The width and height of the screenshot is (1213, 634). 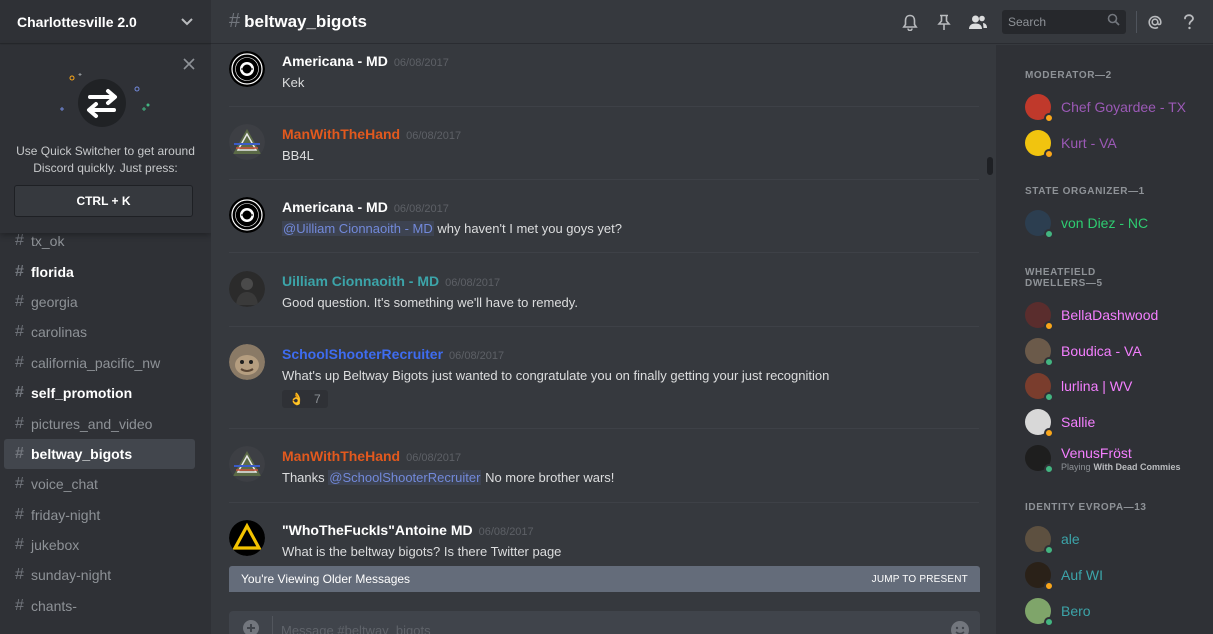 I want to click on member-info: BellaDashwood, so click(x=1109, y=315).